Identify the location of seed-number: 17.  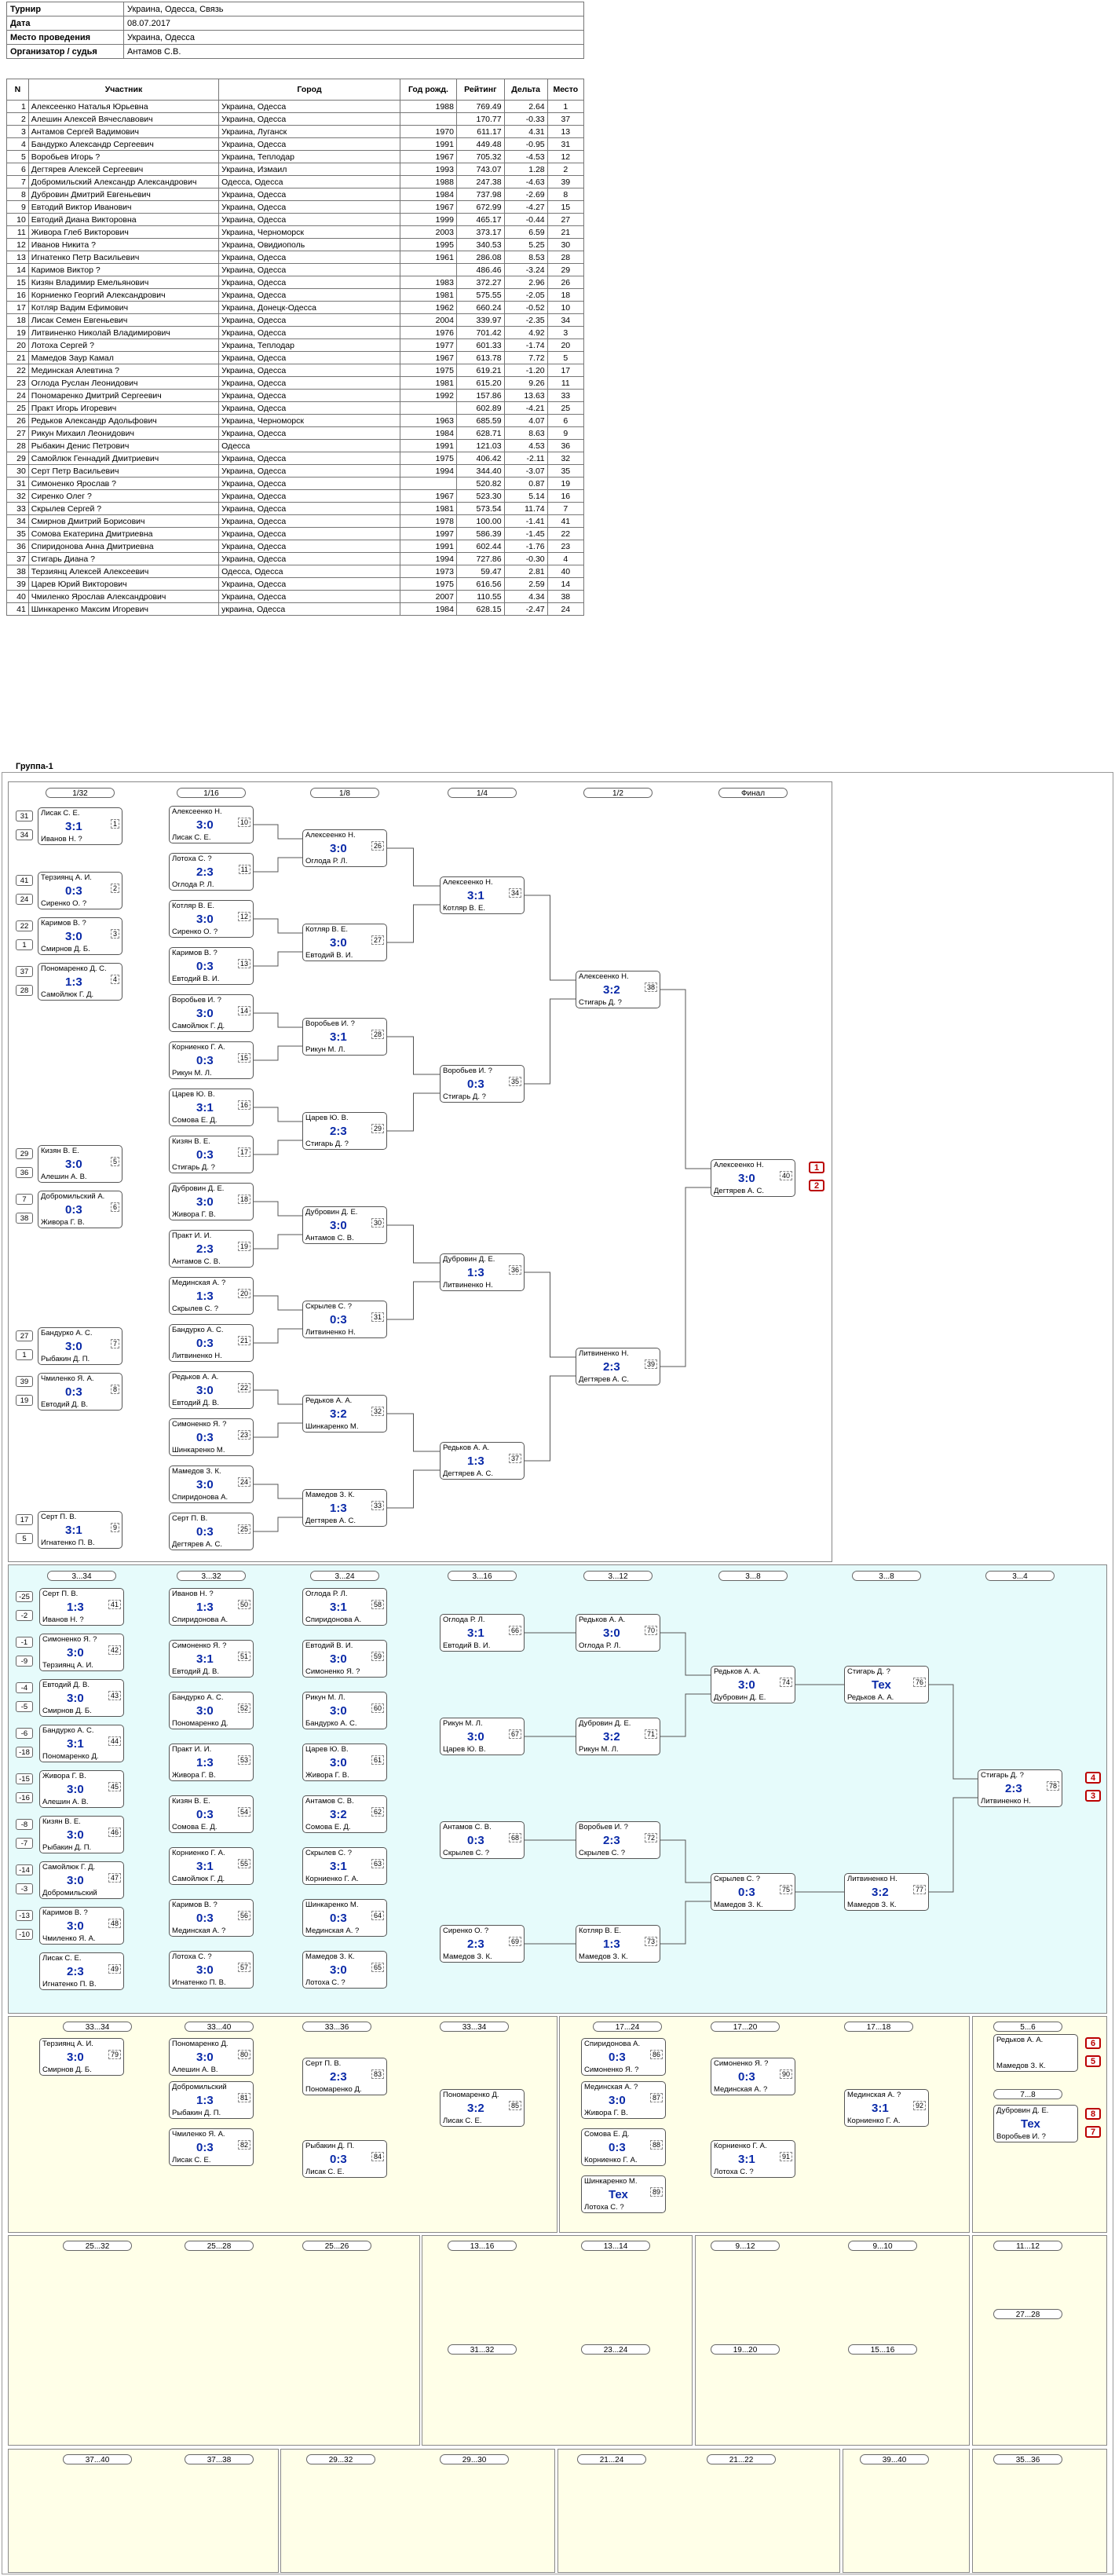
(24, 1519).